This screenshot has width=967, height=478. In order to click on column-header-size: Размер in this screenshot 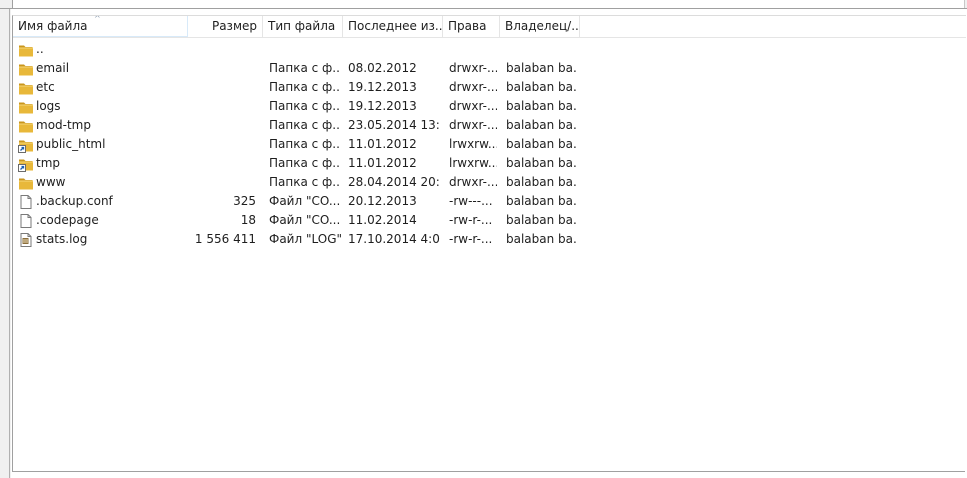, I will do `click(225, 26)`.